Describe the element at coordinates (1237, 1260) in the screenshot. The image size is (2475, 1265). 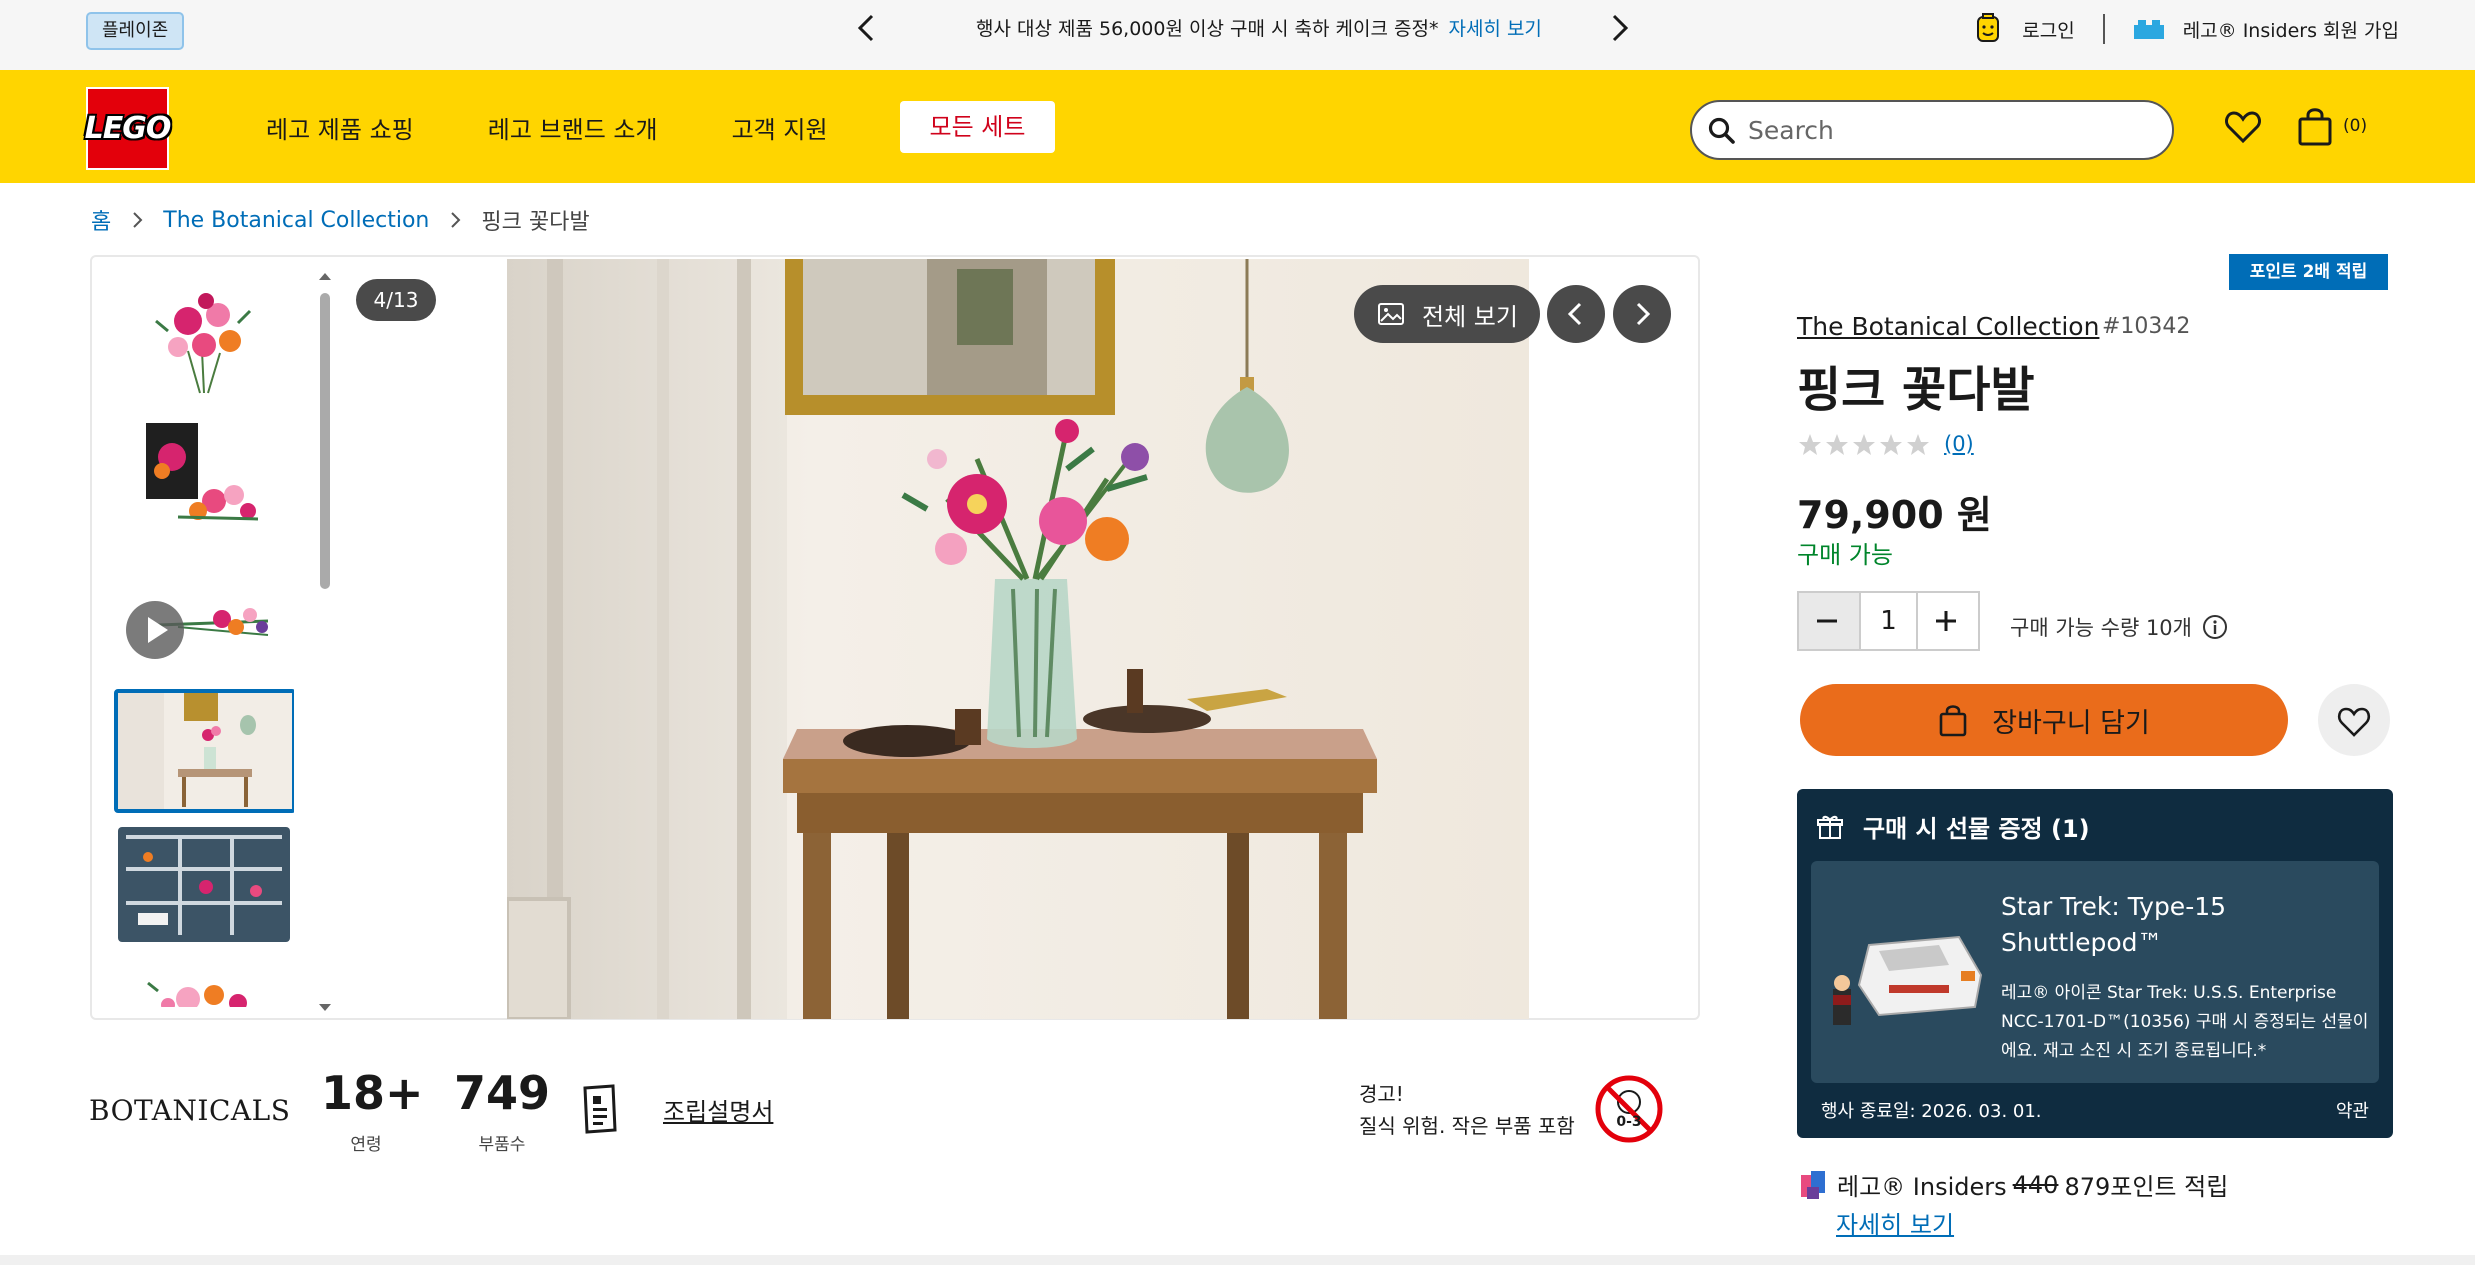
I see `page-bottom-strip` at that location.